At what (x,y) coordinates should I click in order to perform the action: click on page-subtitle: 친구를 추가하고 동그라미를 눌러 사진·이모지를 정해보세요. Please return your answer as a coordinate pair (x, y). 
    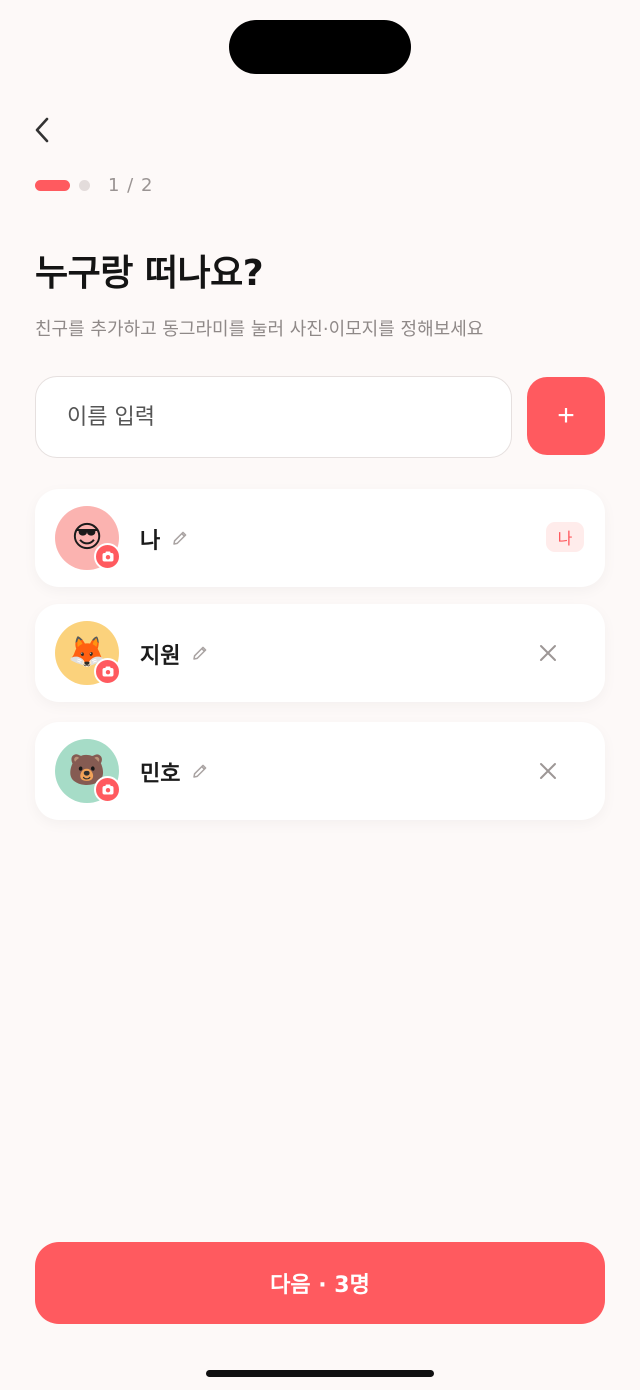
    Looking at the image, I should click on (259, 329).